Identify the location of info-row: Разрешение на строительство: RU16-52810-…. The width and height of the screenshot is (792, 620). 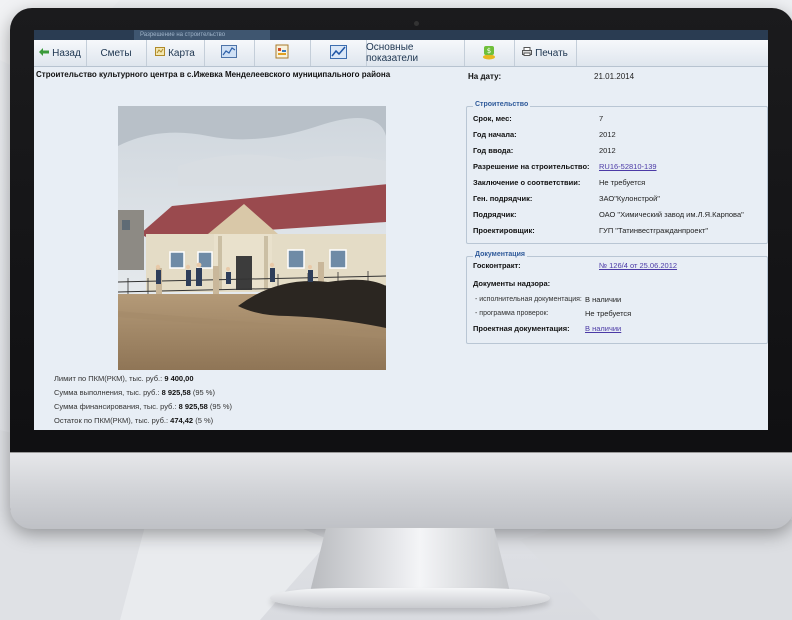
(620, 167).